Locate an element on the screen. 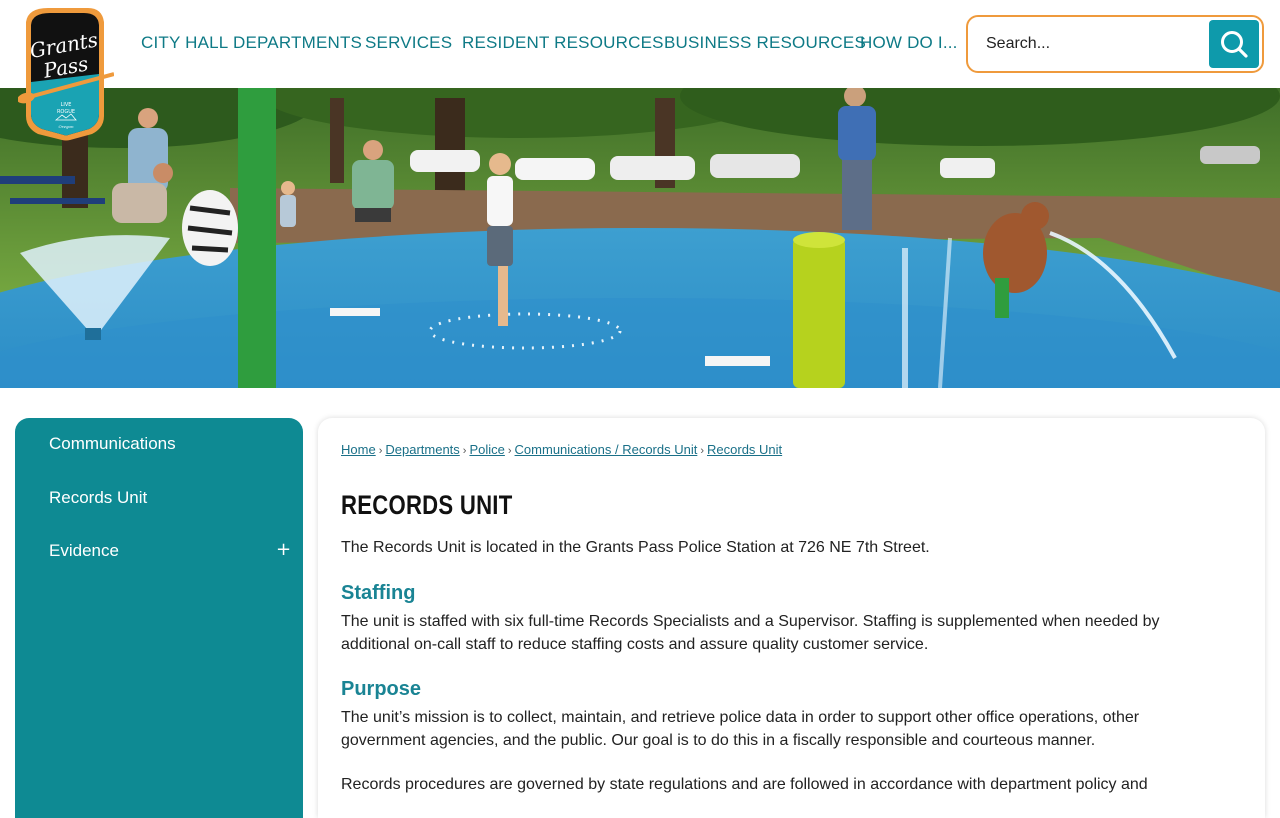  search-icon is located at coordinates (1234, 44).